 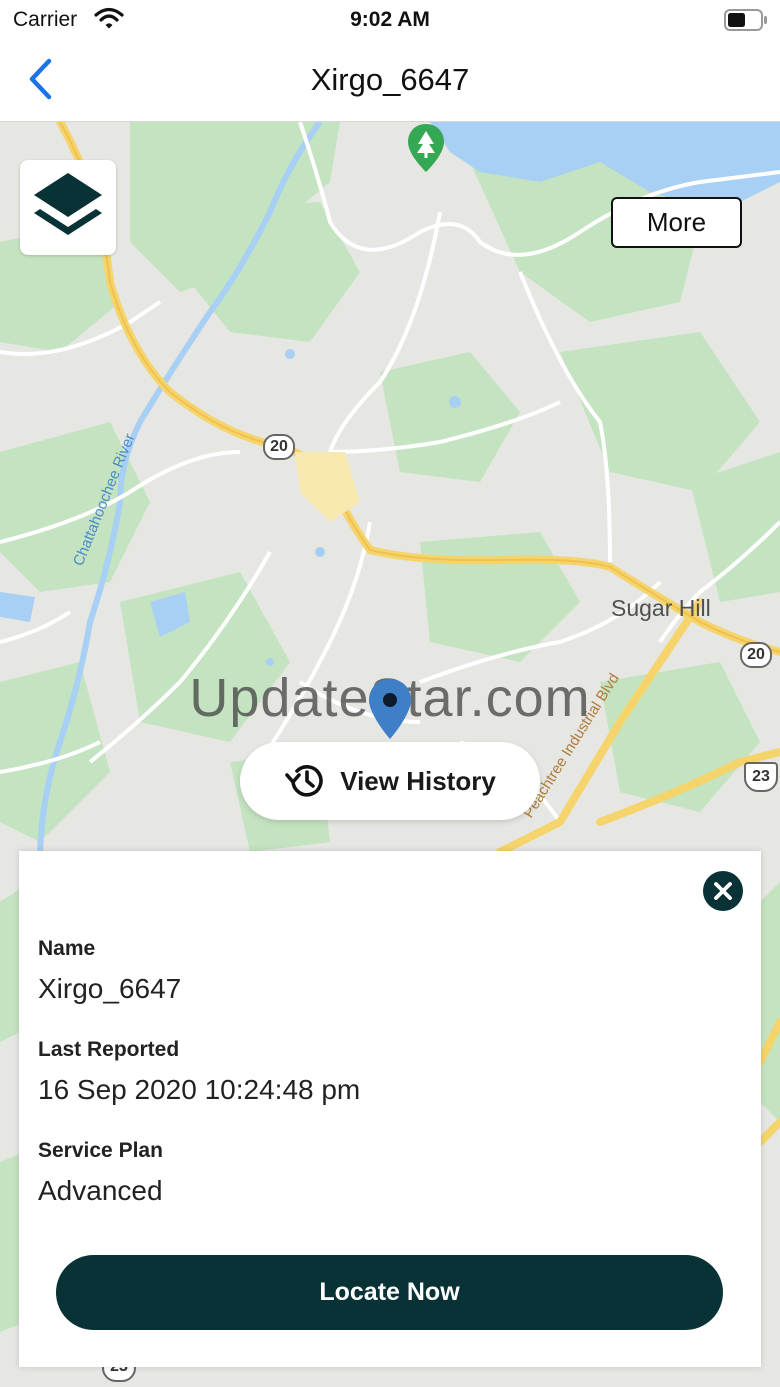 What do you see at coordinates (761, 777) in the screenshot?
I see `route-shield-23: 23` at bounding box center [761, 777].